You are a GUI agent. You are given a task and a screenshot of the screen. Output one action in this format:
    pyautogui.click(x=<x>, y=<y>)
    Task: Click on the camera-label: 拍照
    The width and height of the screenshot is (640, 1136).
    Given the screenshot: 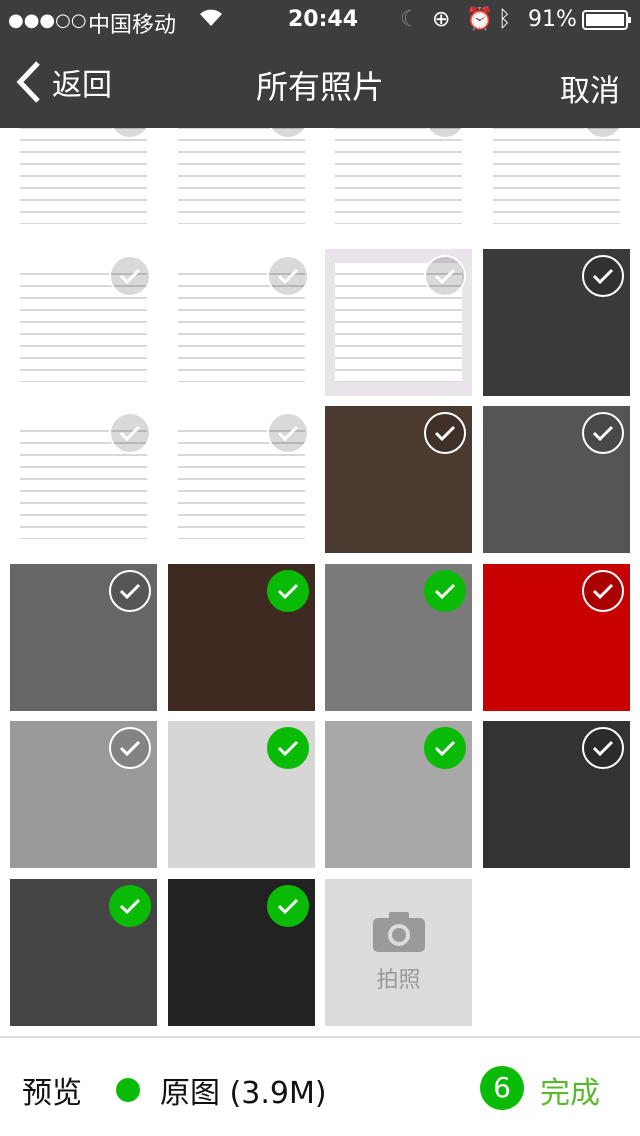 What is the action you would take?
    pyautogui.click(x=398, y=980)
    